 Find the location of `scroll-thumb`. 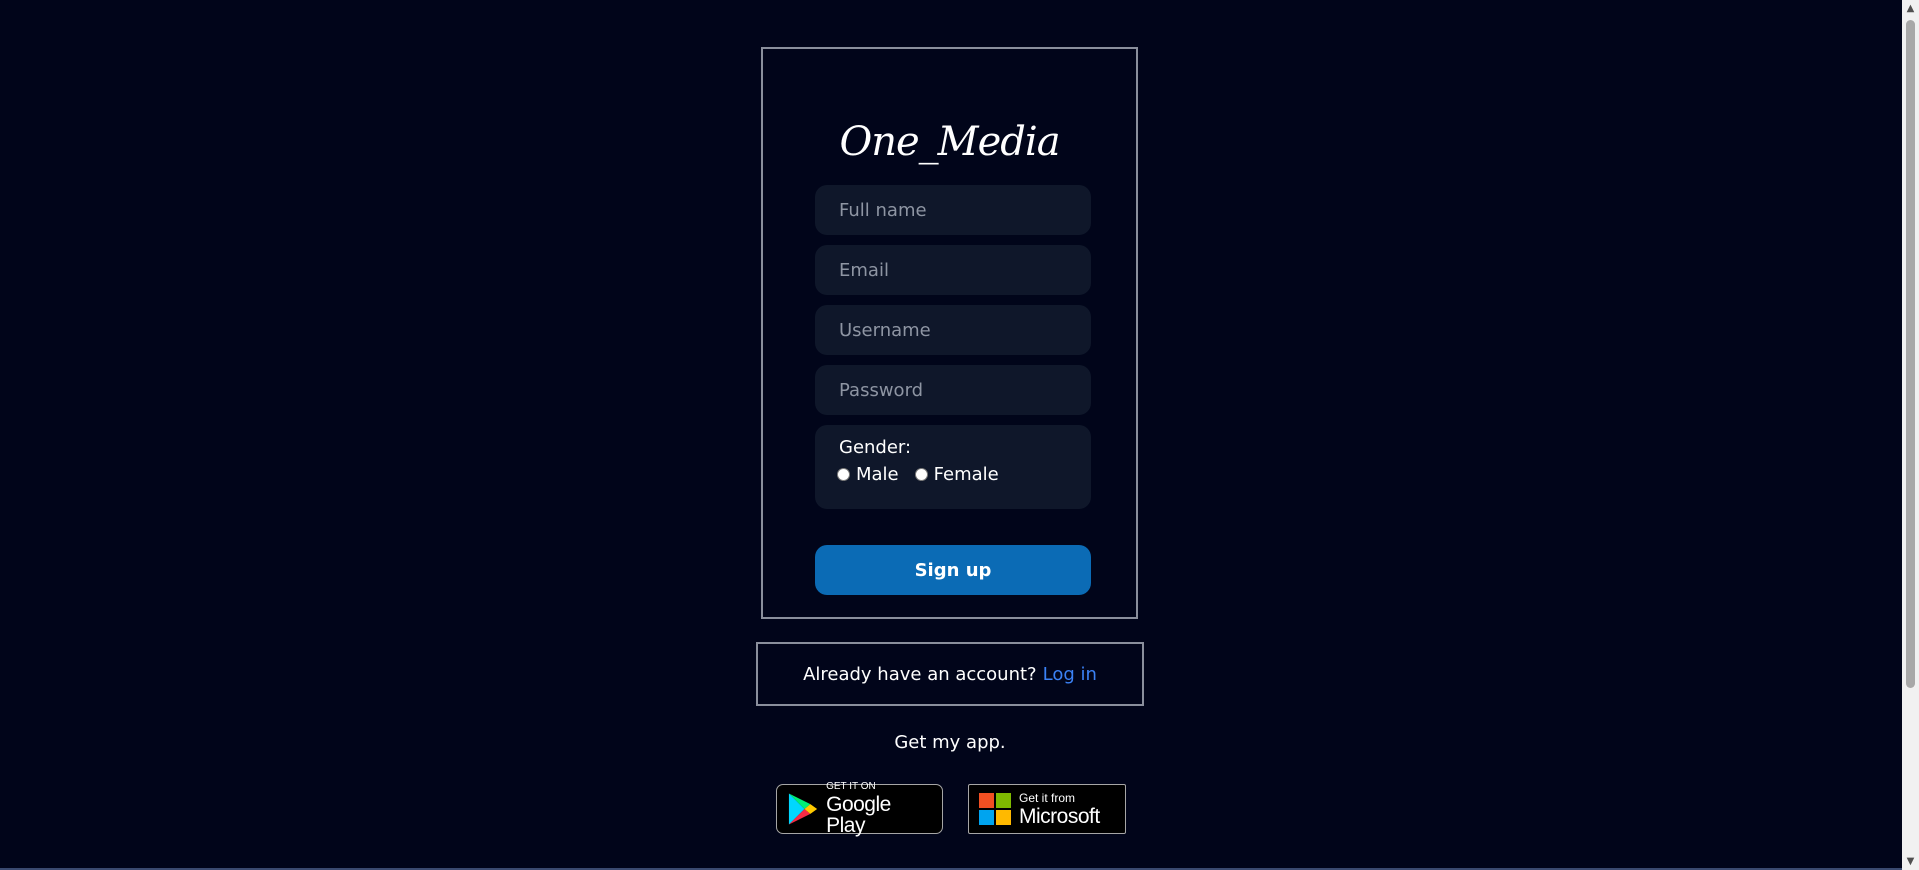

scroll-thumb is located at coordinates (1910, 354).